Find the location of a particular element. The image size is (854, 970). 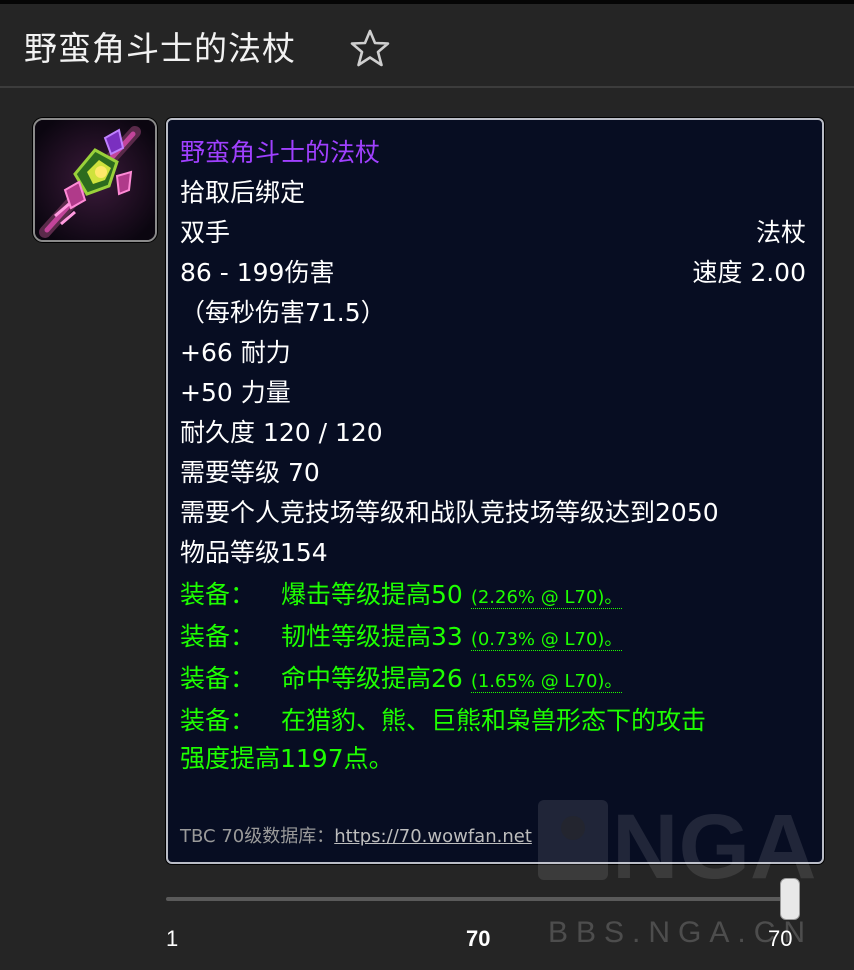

item-stat-stamina: +66 耐力 is located at coordinates (235, 352).